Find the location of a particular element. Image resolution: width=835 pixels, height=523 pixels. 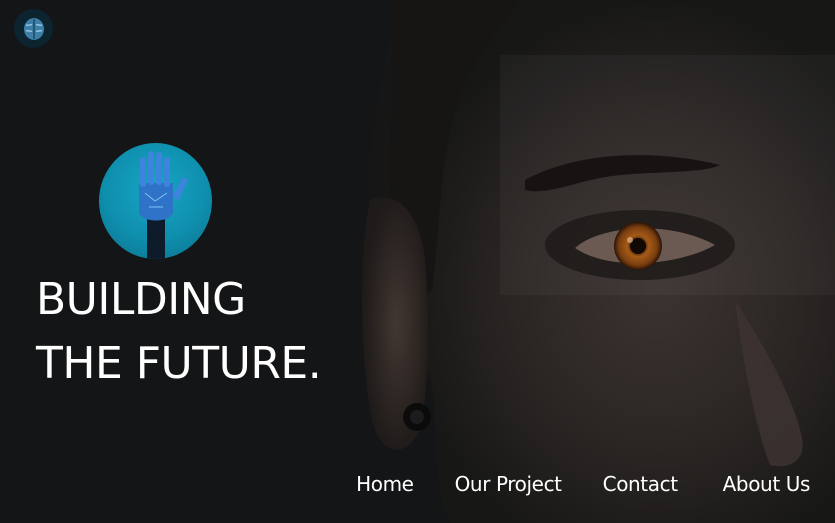

hero-hand-badge is located at coordinates (155, 201).